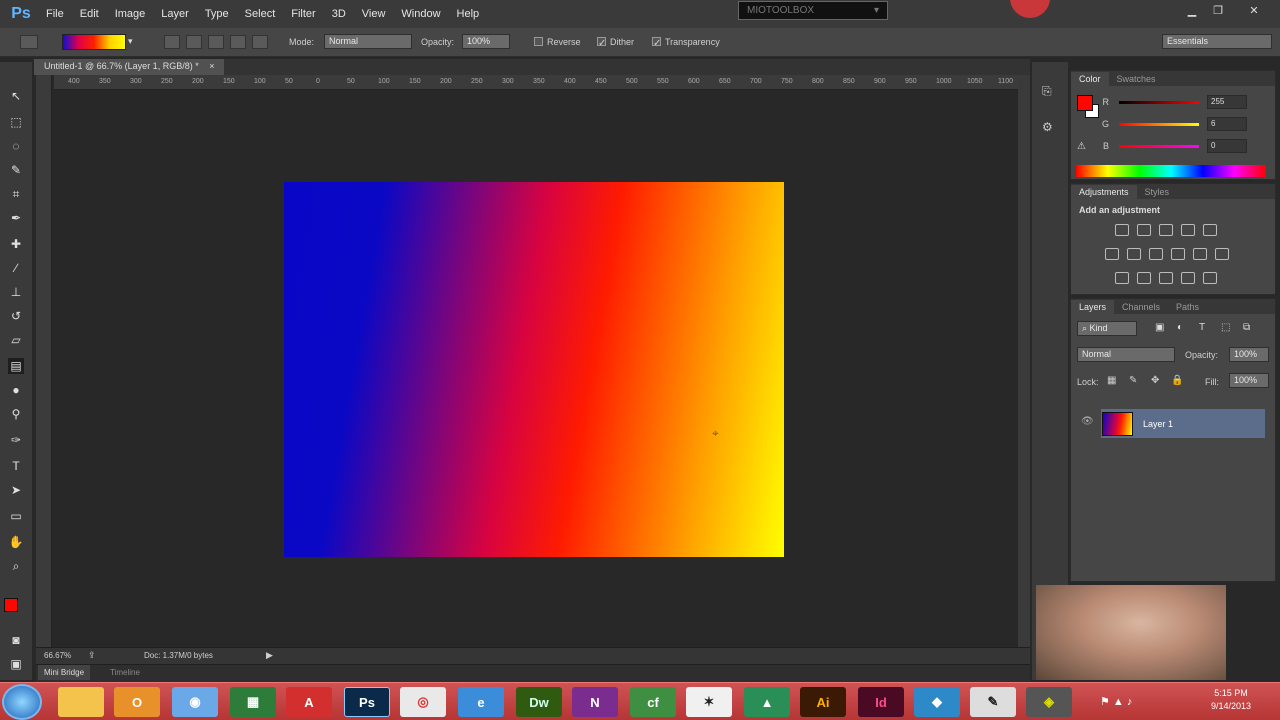  What do you see at coordinates (1049, 702) in the screenshot?
I see `taskbar-media-icon: ◈` at bounding box center [1049, 702].